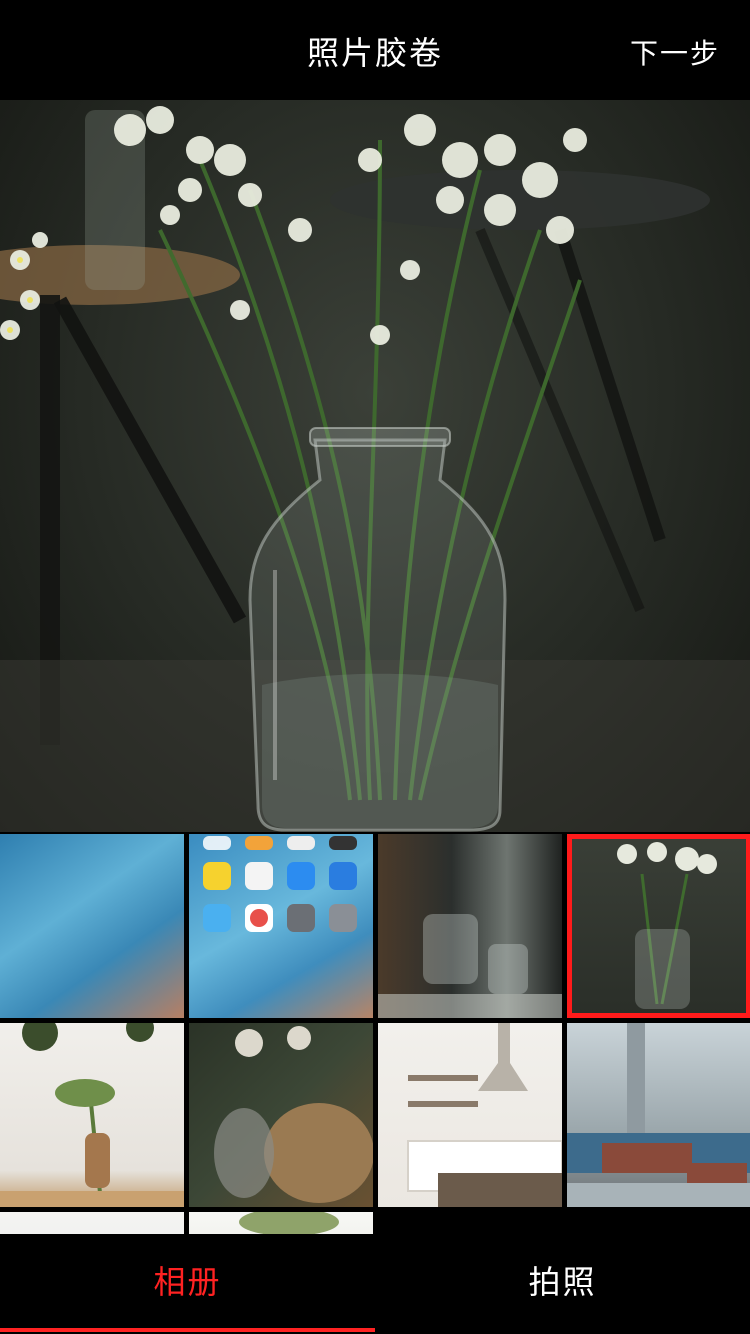 The height and width of the screenshot is (1334, 750). Describe the element at coordinates (484, 1115) in the screenshot. I see `kitchen-photo` at that location.